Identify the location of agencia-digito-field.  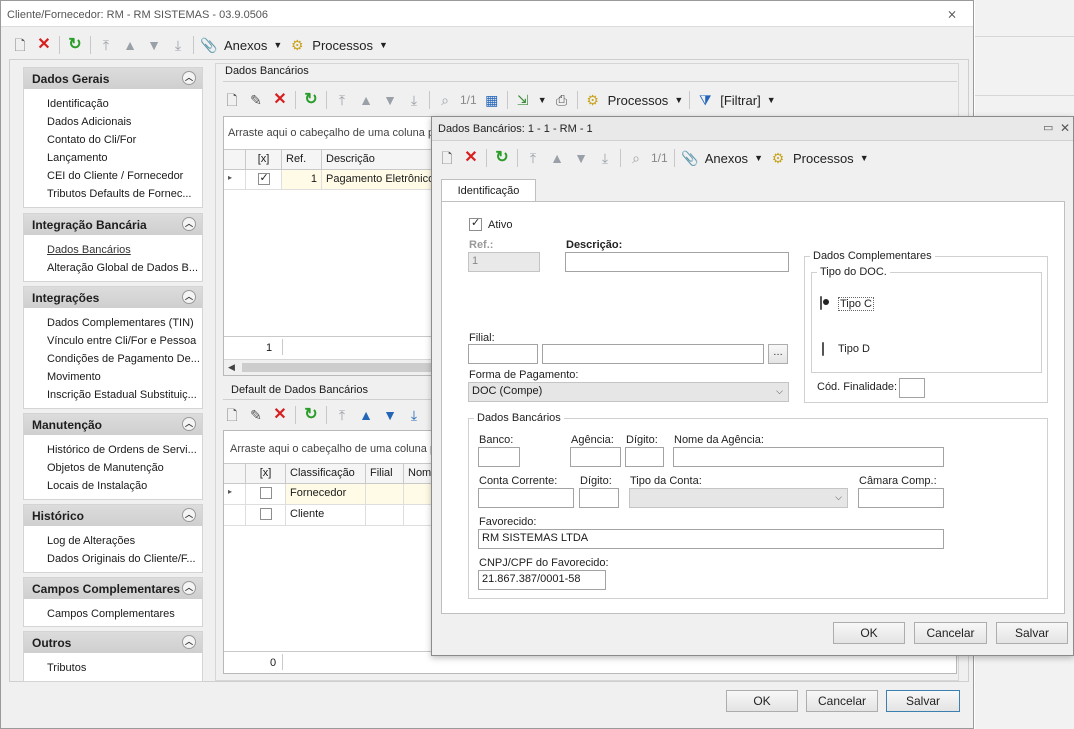
(644, 457).